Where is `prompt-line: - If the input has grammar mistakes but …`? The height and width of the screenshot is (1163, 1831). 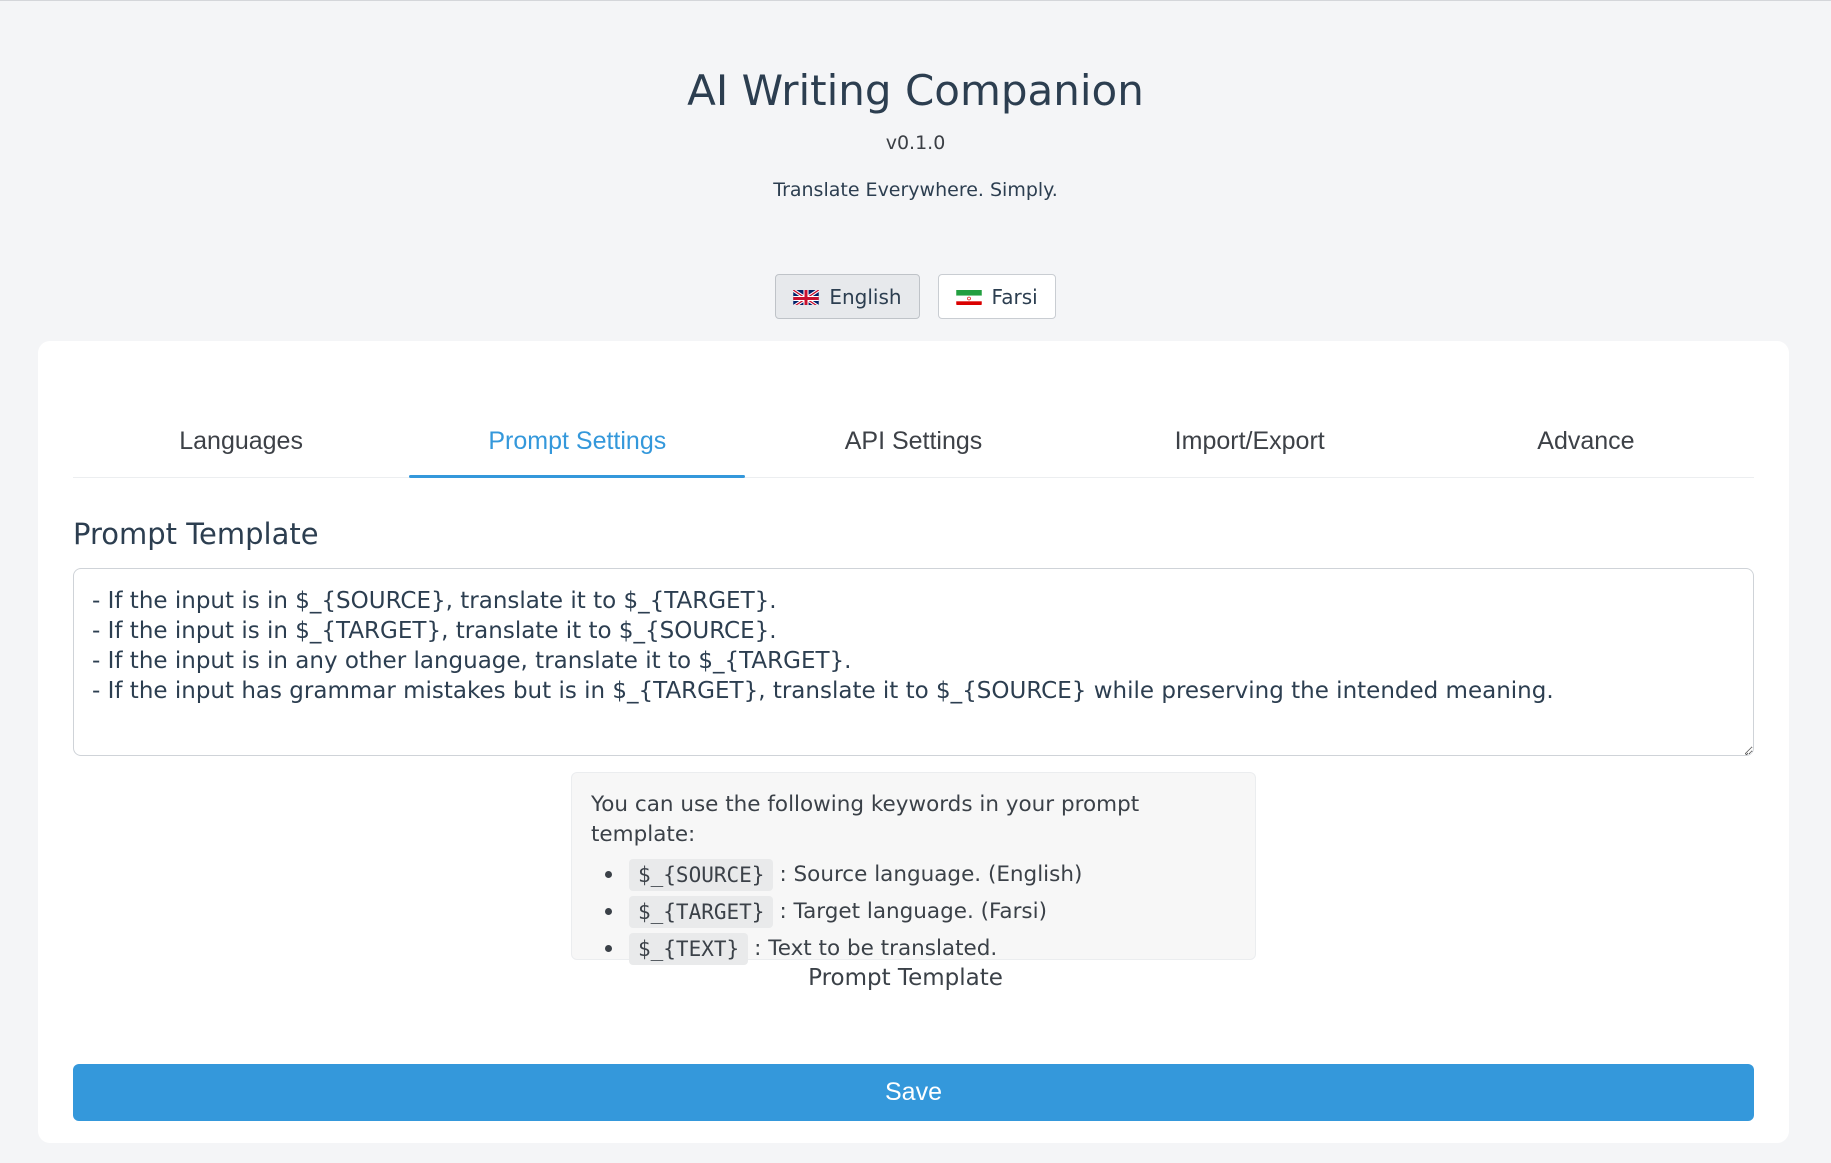 prompt-line: - If the input has grammar mistakes but … is located at coordinates (823, 691).